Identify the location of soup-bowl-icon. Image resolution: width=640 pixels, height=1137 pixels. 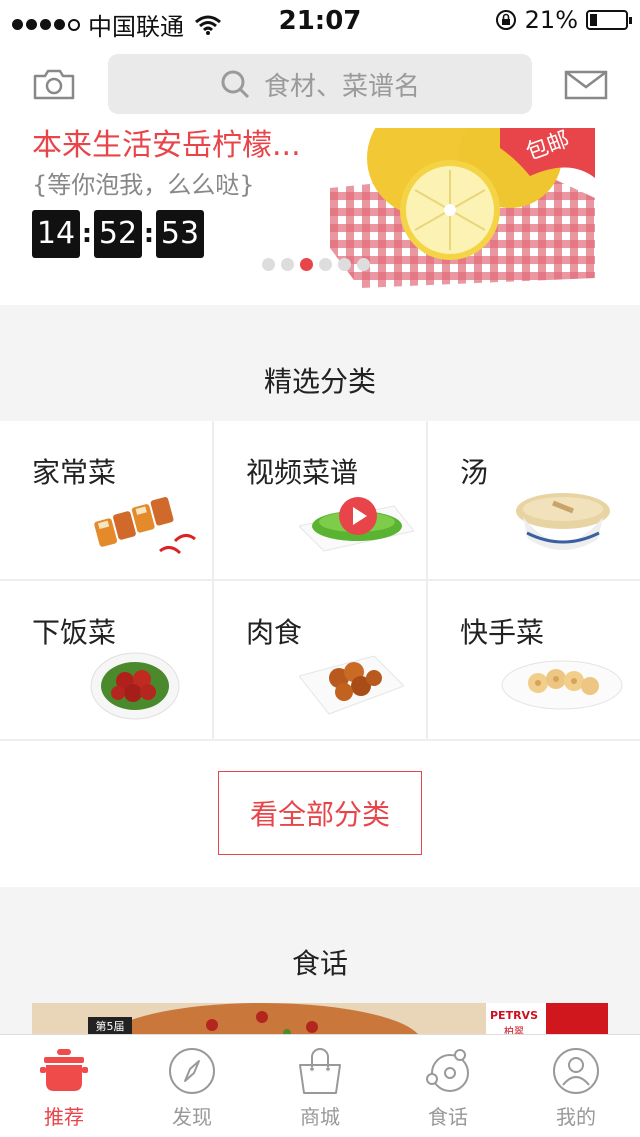
(563, 521).